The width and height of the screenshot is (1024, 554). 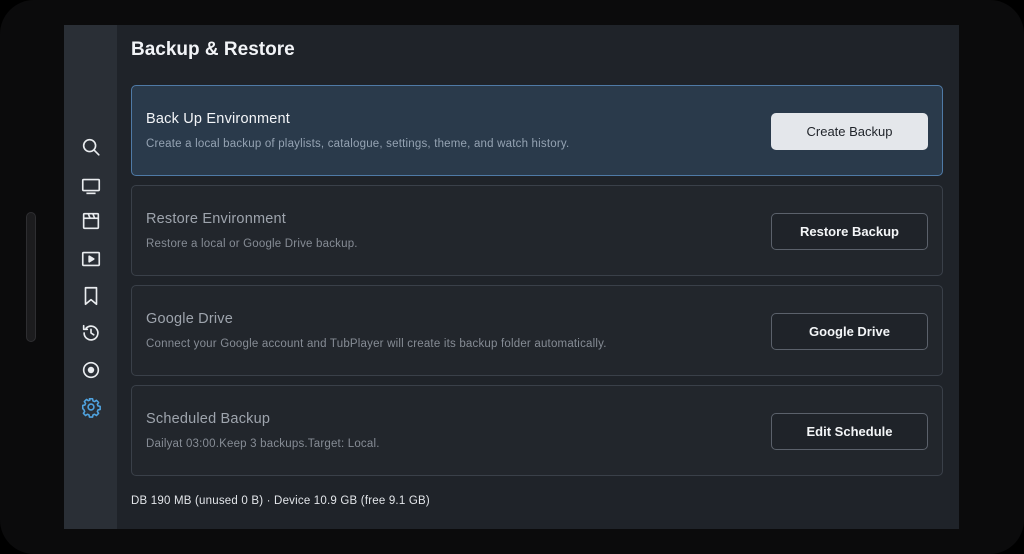 I want to click on navigation-rail, so click(x=90, y=277).